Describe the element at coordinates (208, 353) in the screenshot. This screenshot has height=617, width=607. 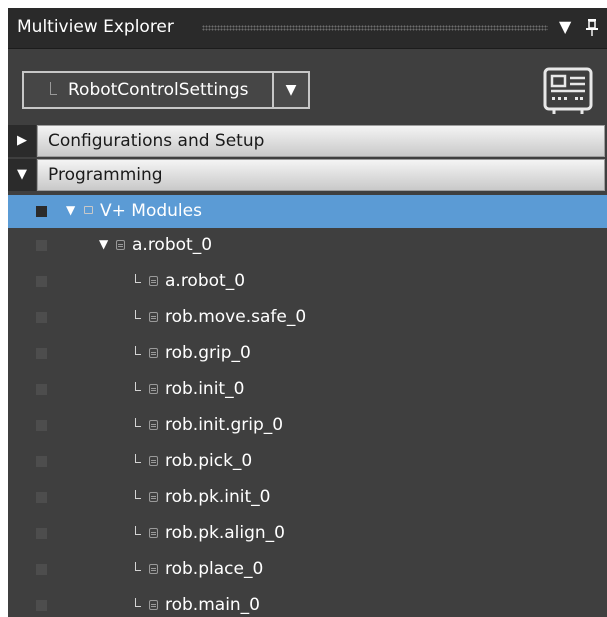
I see `tree-item-label: rob.grip_0` at that location.